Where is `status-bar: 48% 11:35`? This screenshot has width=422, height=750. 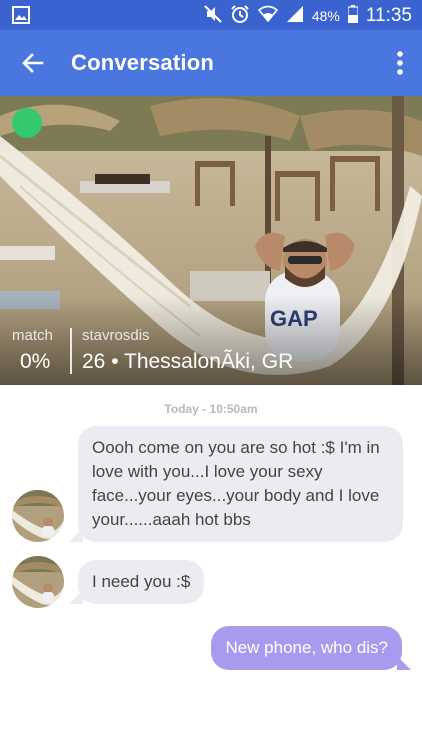 status-bar: 48% 11:35 is located at coordinates (211, 15).